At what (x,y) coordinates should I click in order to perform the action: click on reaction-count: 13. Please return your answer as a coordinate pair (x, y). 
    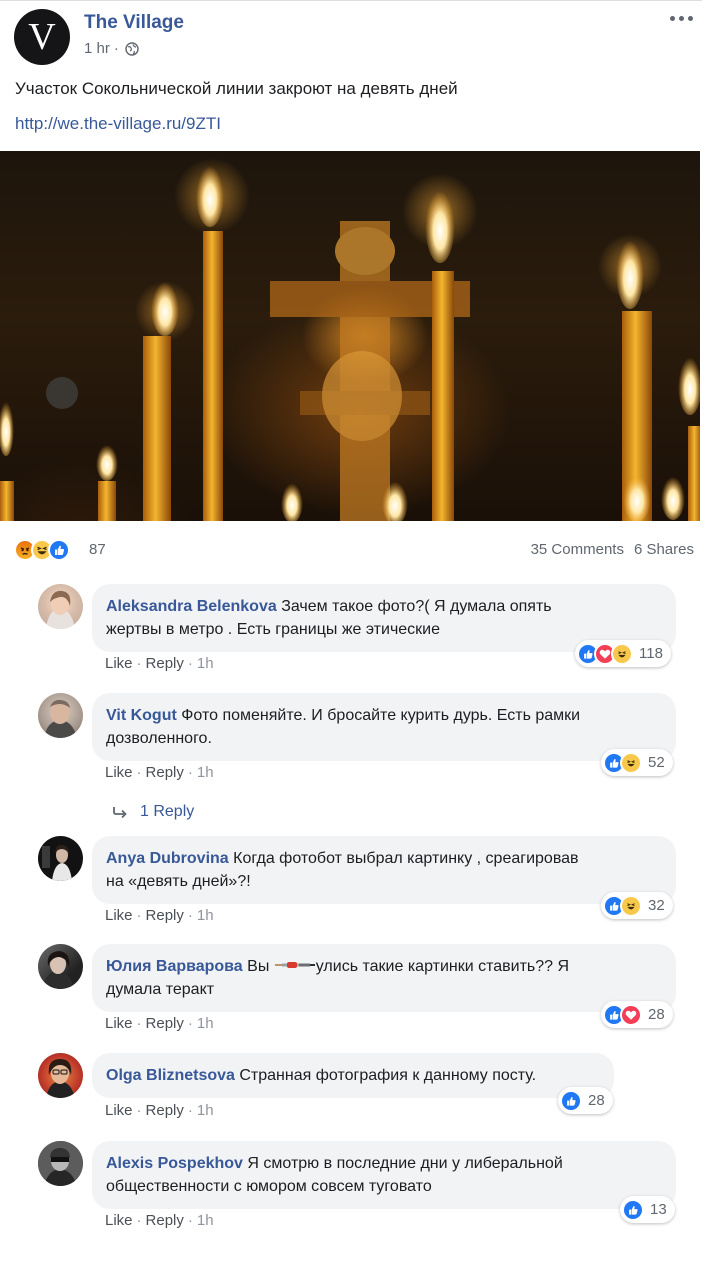
    Looking at the image, I should click on (658, 1209).